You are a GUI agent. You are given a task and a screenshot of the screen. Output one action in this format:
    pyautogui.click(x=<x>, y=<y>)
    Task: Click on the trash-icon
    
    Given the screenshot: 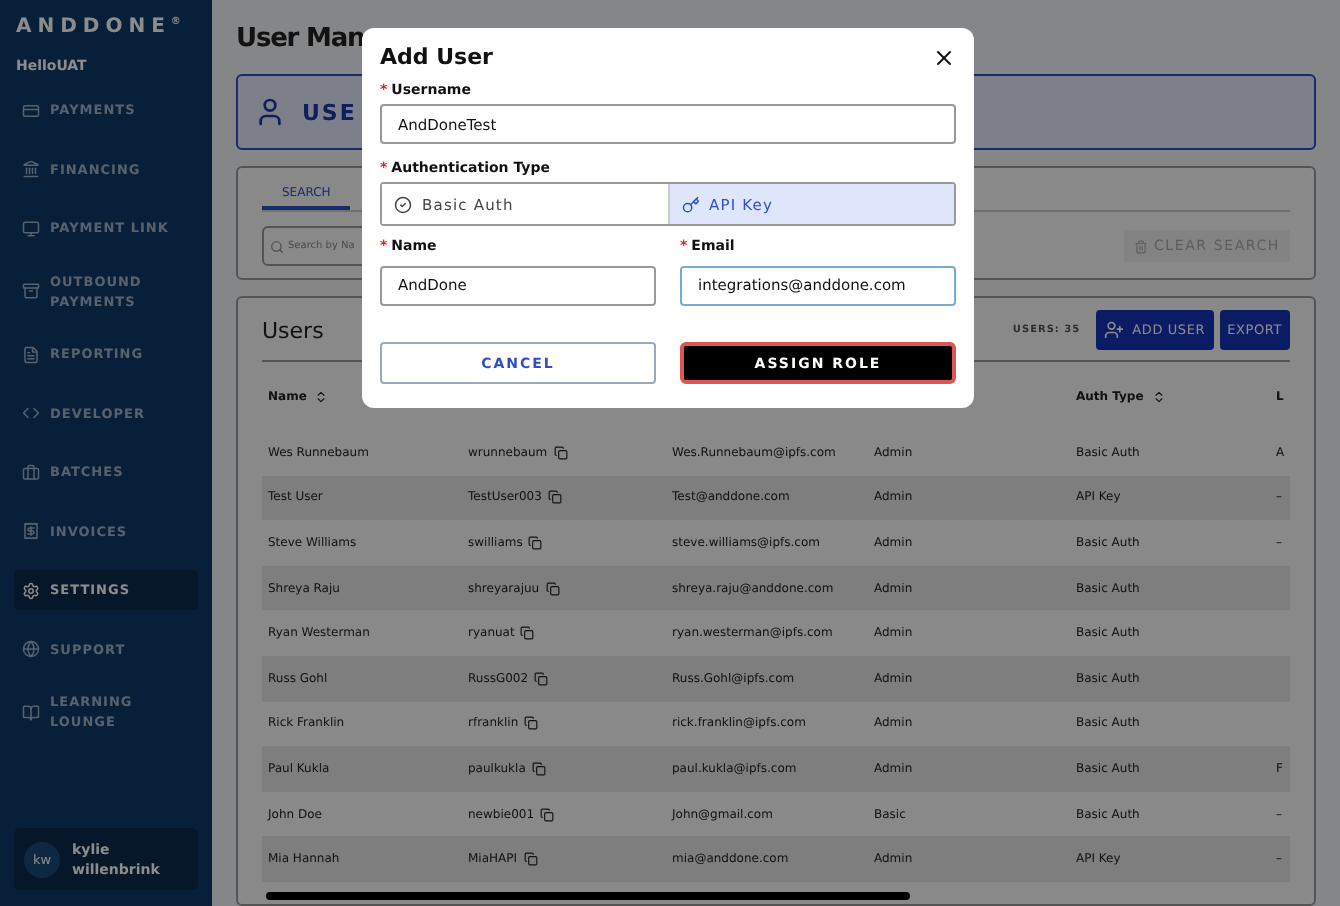 What is the action you would take?
    pyautogui.click(x=1140, y=246)
    